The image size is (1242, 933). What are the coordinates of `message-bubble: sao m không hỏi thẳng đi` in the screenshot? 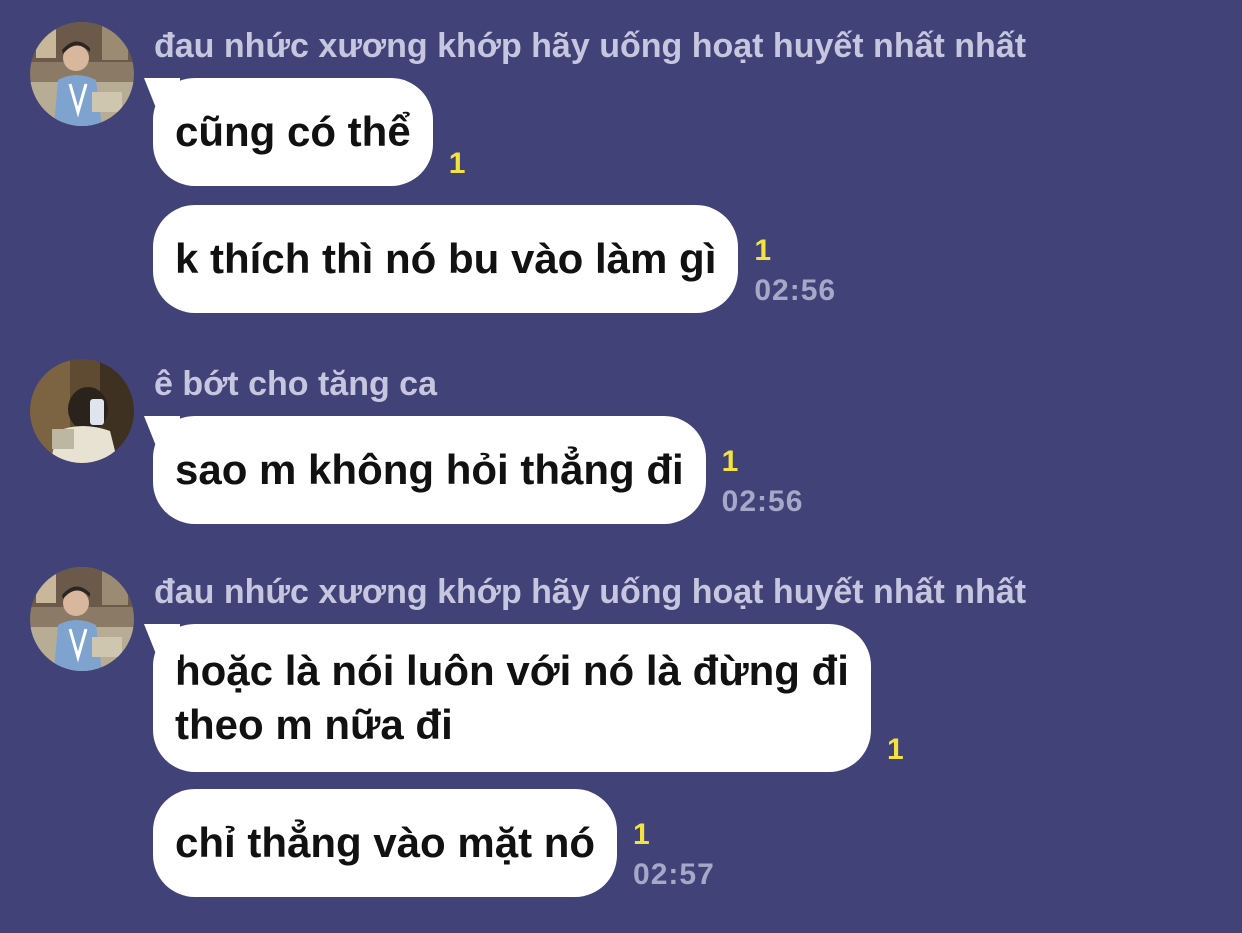 It's located at (429, 470).